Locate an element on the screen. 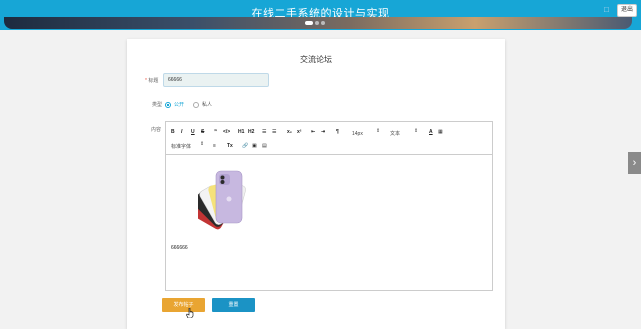  post-button: 发布帖子 is located at coordinates (183, 305).